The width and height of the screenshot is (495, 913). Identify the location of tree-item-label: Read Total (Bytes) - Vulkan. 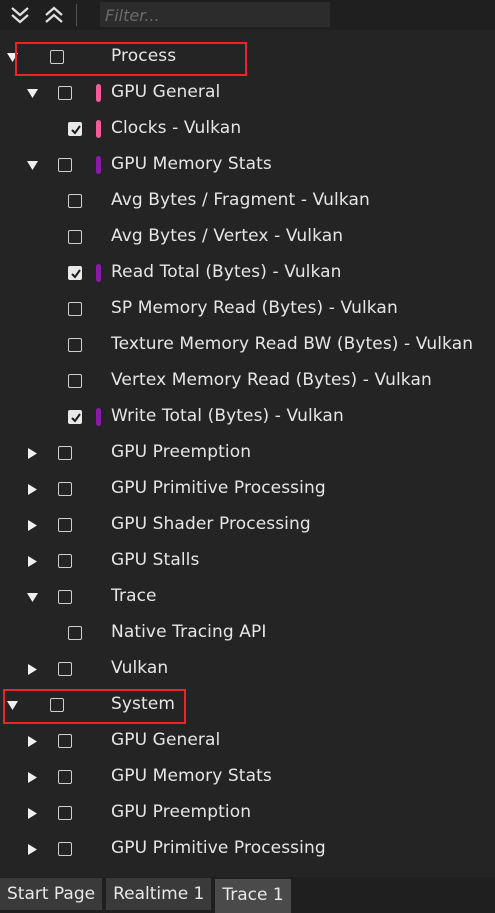
(226, 272).